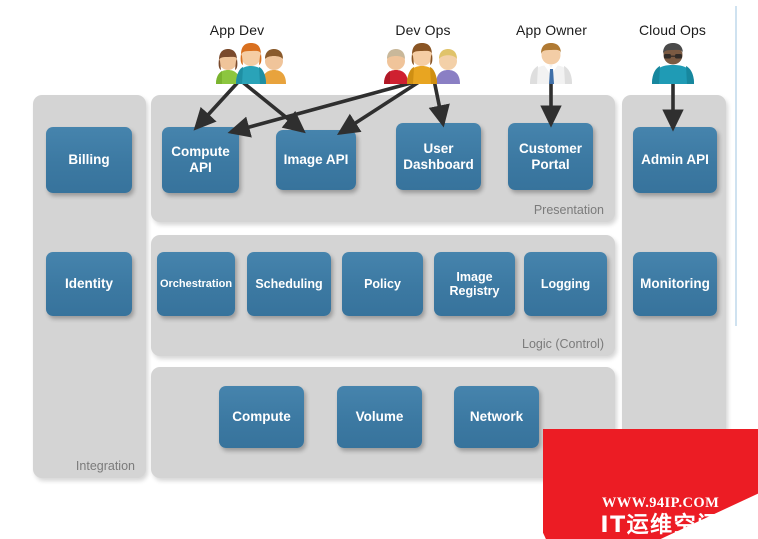  What do you see at coordinates (678, 466) in the screenshot?
I see `panel-label-management: Manaqement` at bounding box center [678, 466].